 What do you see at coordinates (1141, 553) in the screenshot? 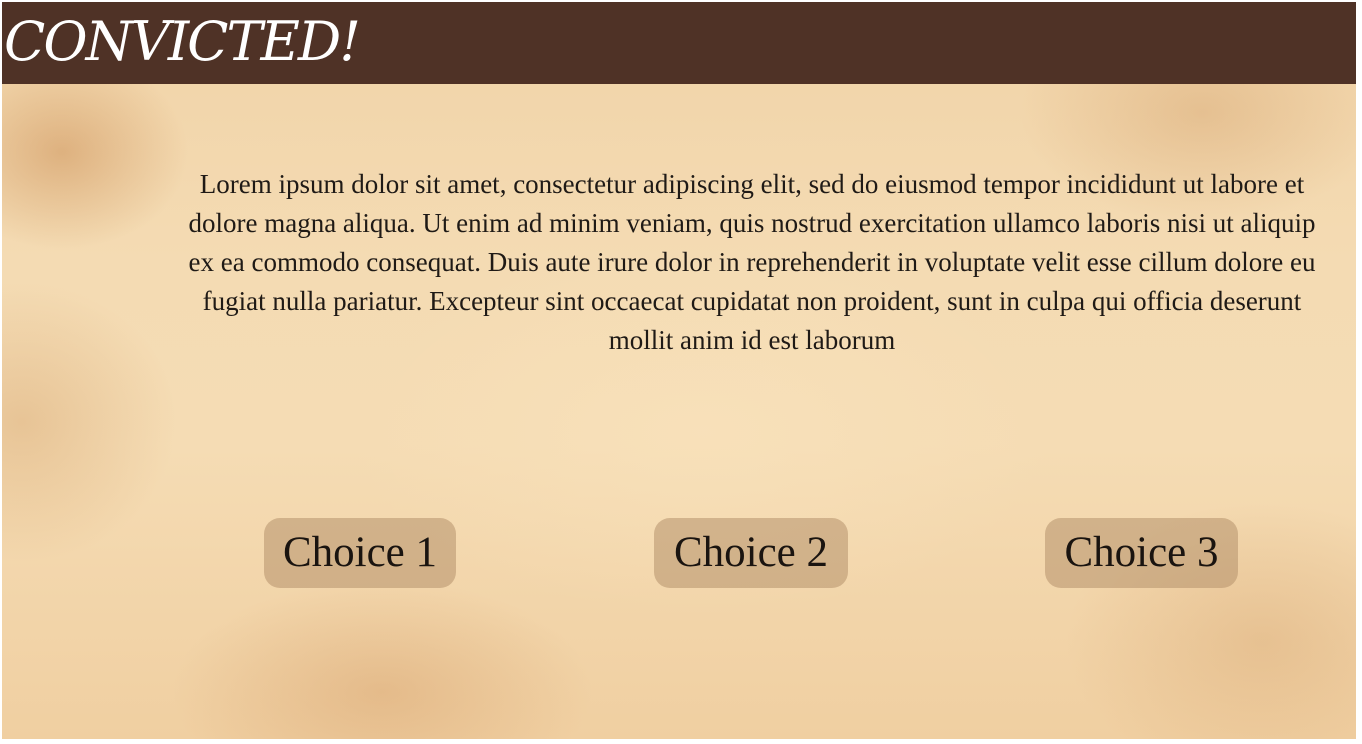
I see `choice-3-button: Choice 3` at bounding box center [1141, 553].